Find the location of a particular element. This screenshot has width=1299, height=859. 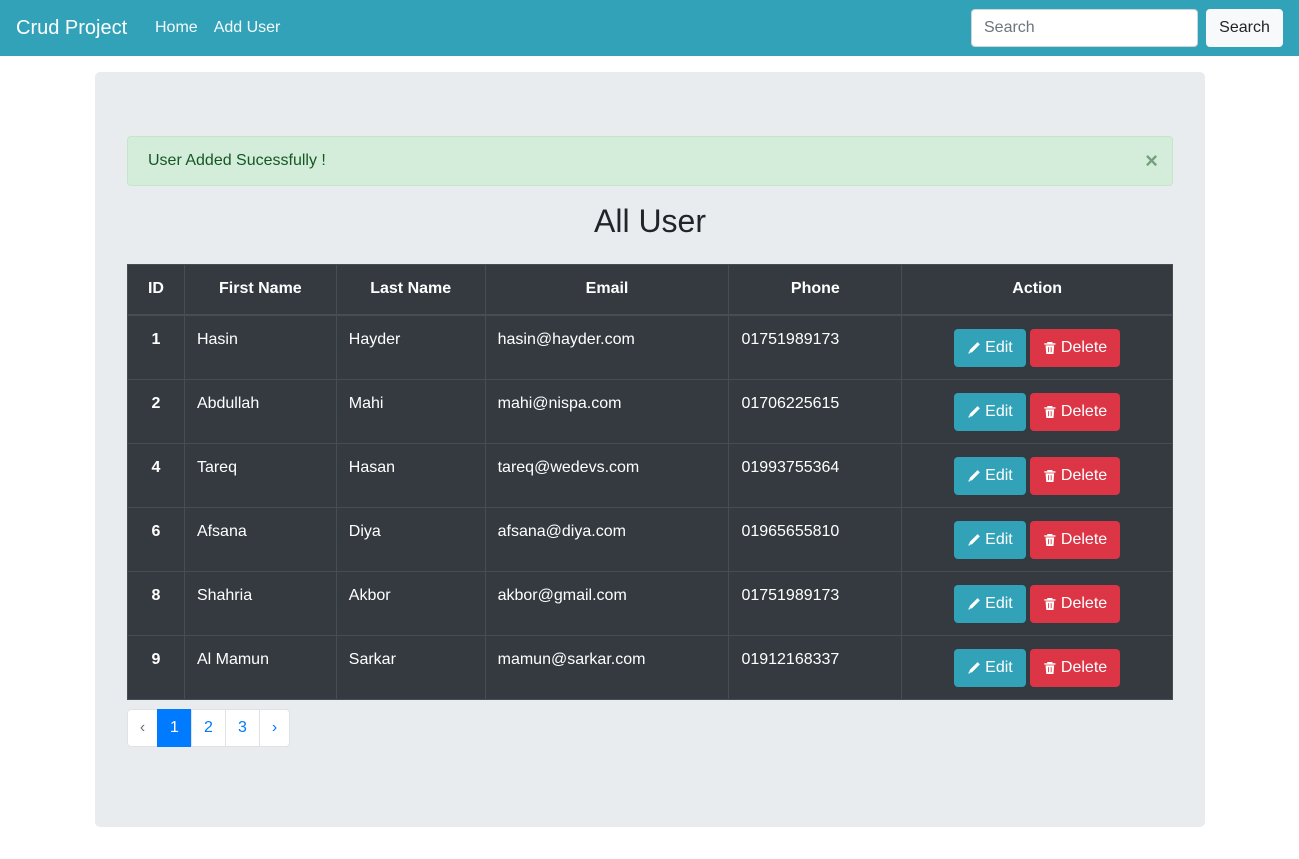

navbar: Crud Project Home Add User Search is located at coordinates (649, 28).